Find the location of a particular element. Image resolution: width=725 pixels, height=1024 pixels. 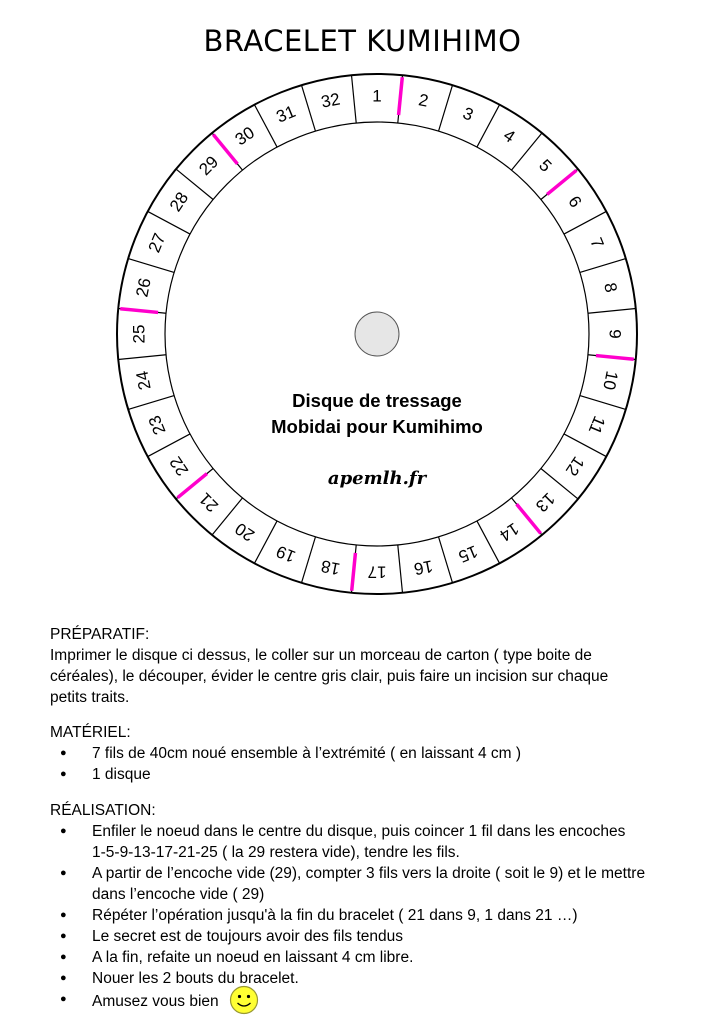

slot-number-1: 1 is located at coordinates (376, 96).